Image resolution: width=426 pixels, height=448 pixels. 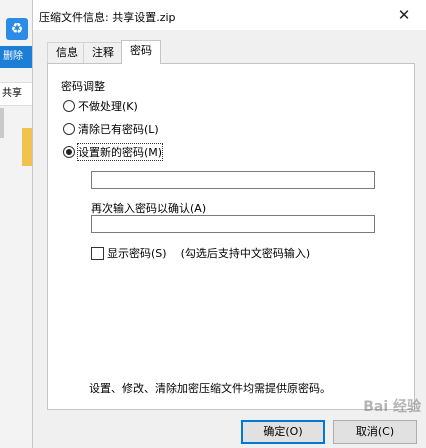 What do you see at coordinates (403, 15) in the screenshot?
I see `close-button: ✕` at bounding box center [403, 15].